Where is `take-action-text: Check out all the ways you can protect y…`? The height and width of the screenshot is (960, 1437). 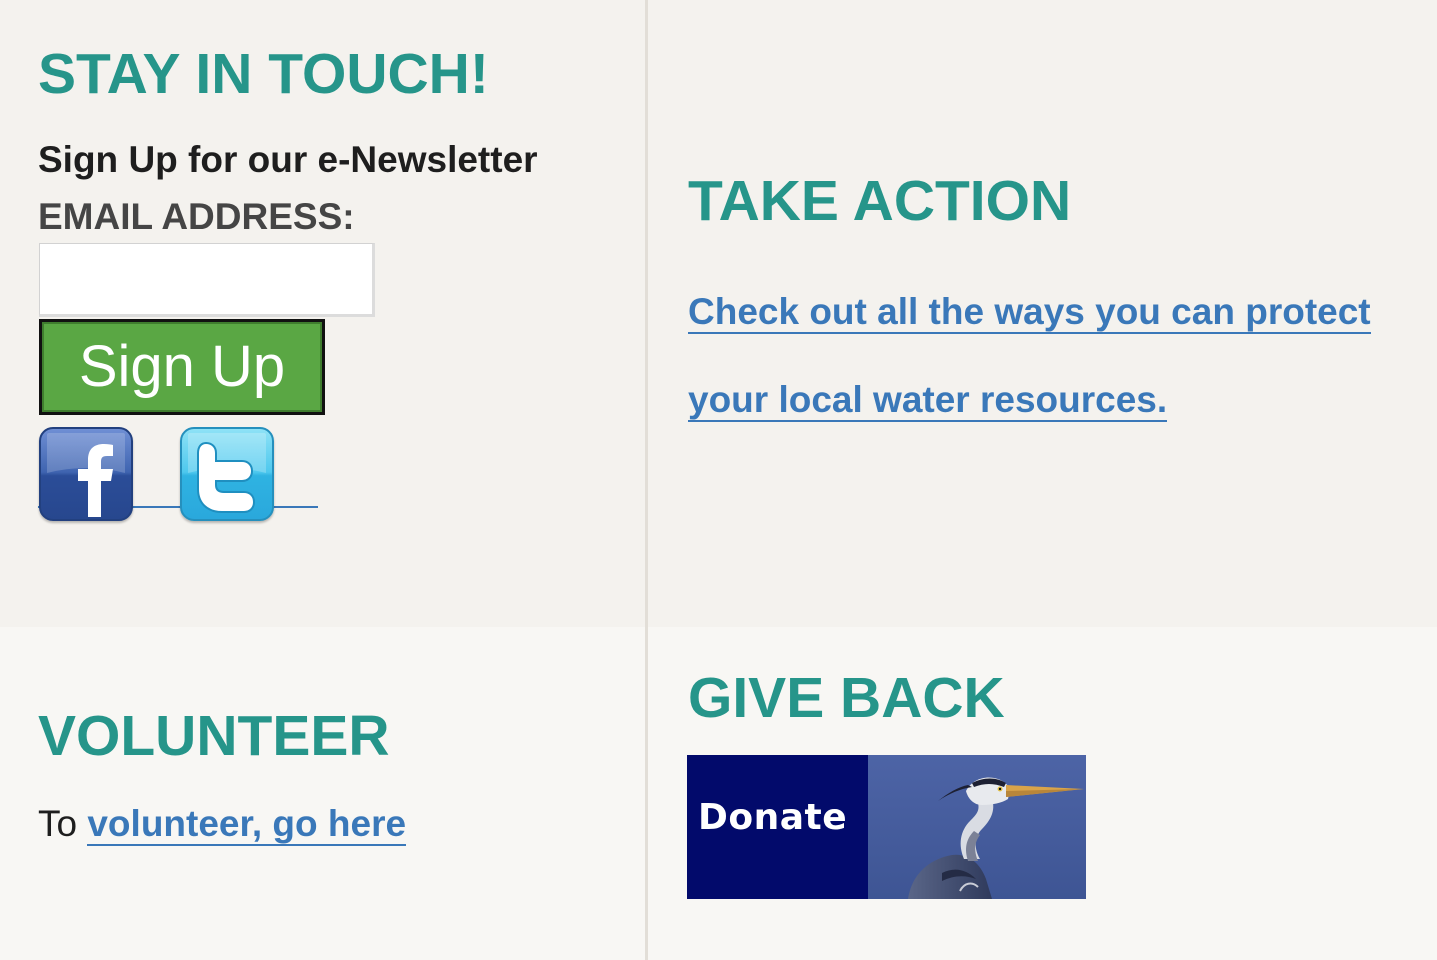
take-action-text: Check out all the ways you can protect y… is located at coordinates (1038, 356).